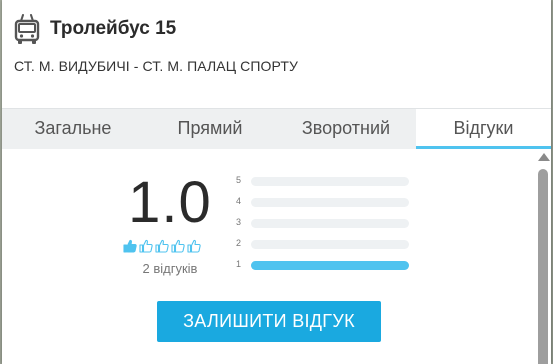  Describe the element at coordinates (239, 180) in the screenshot. I see `rating-bar-label: 5` at that location.